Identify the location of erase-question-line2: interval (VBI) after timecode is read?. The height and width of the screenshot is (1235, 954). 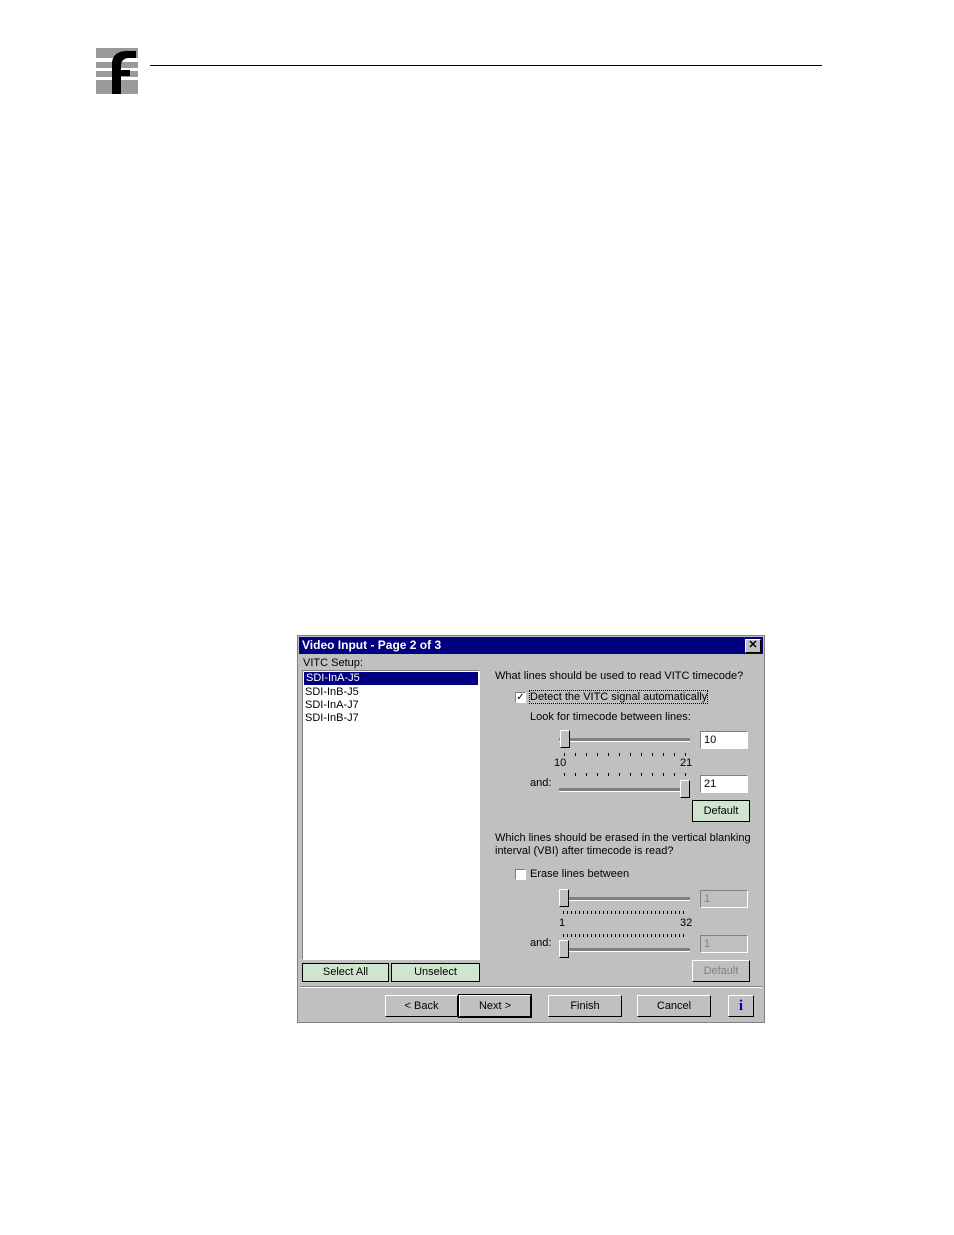
(584, 851).